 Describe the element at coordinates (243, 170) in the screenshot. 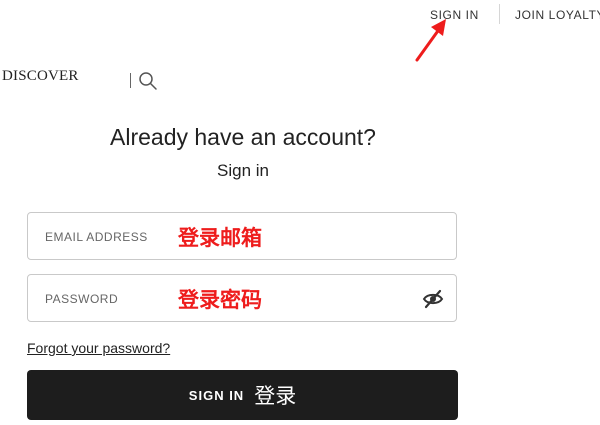

I see `page-subtitle: Sign in` at that location.